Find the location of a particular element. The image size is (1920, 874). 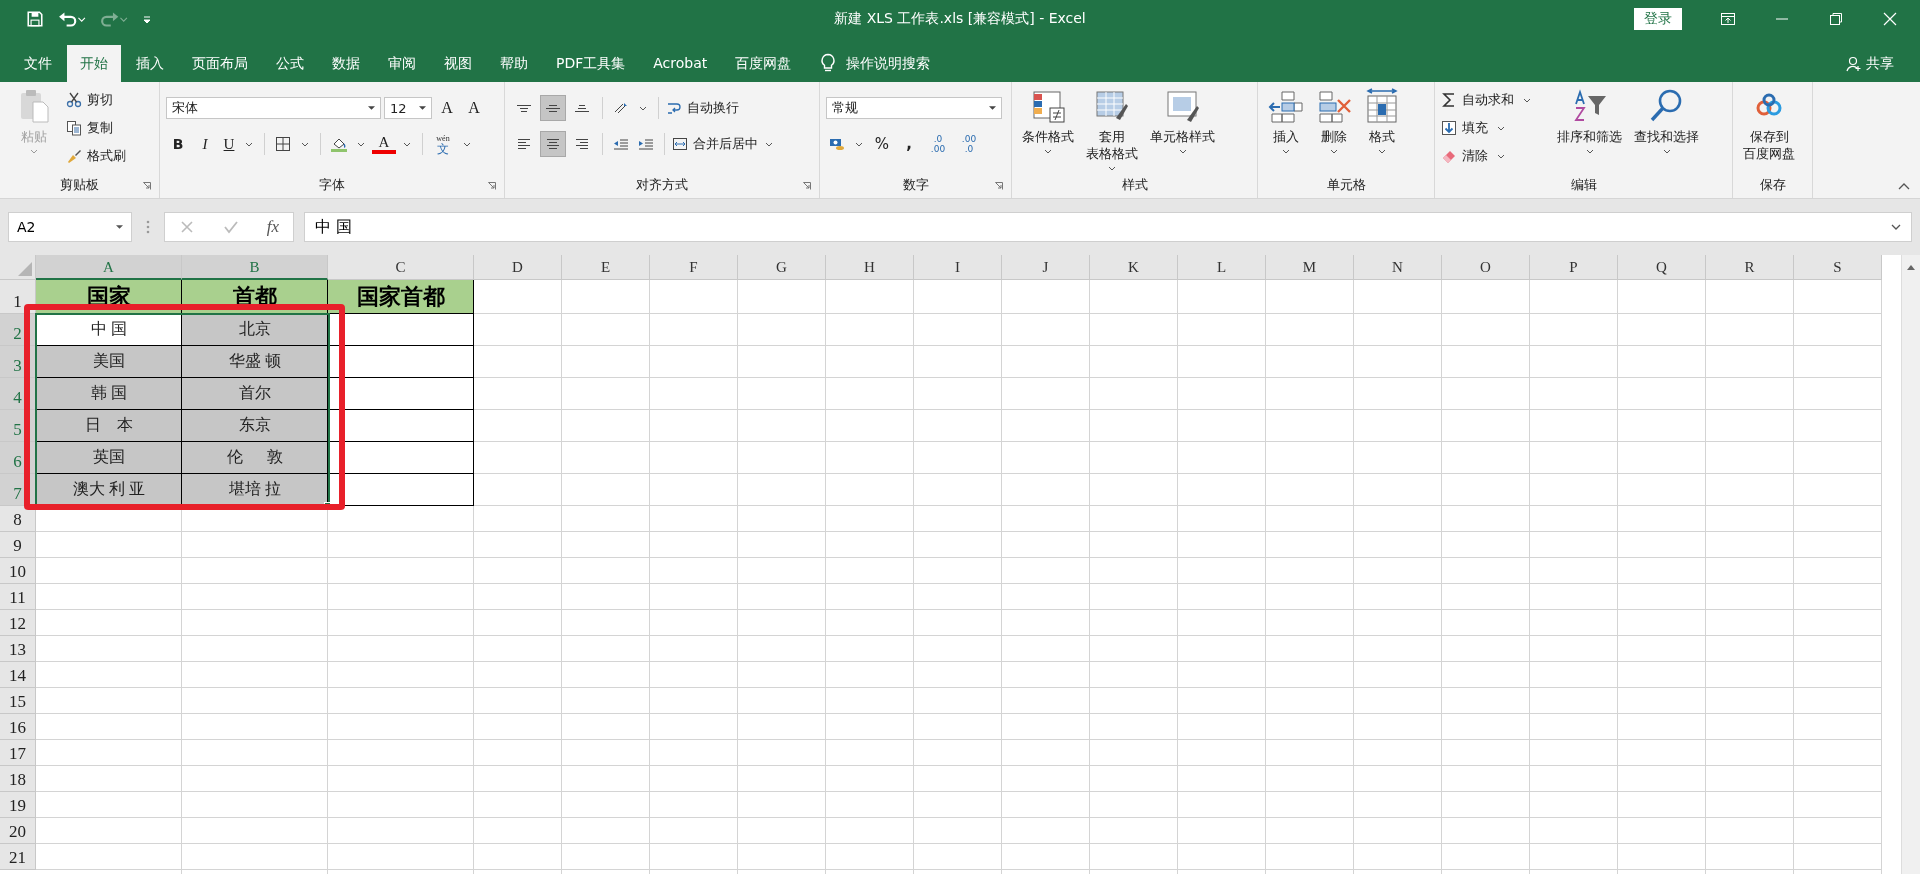

checkmark-icon is located at coordinates (230, 227).